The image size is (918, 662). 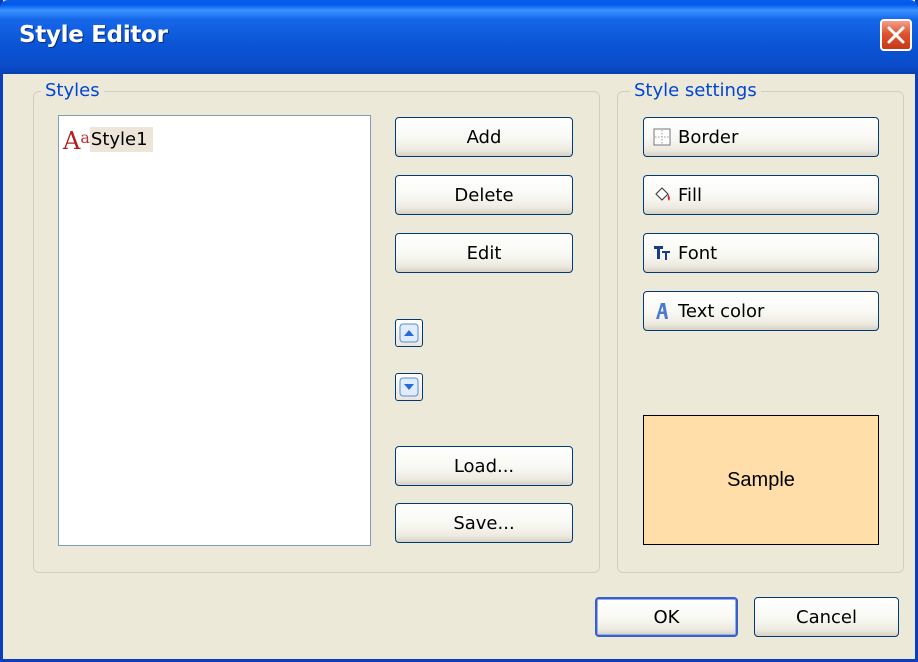 I want to click on cancel-button: Cancel, so click(x=826, y=617).